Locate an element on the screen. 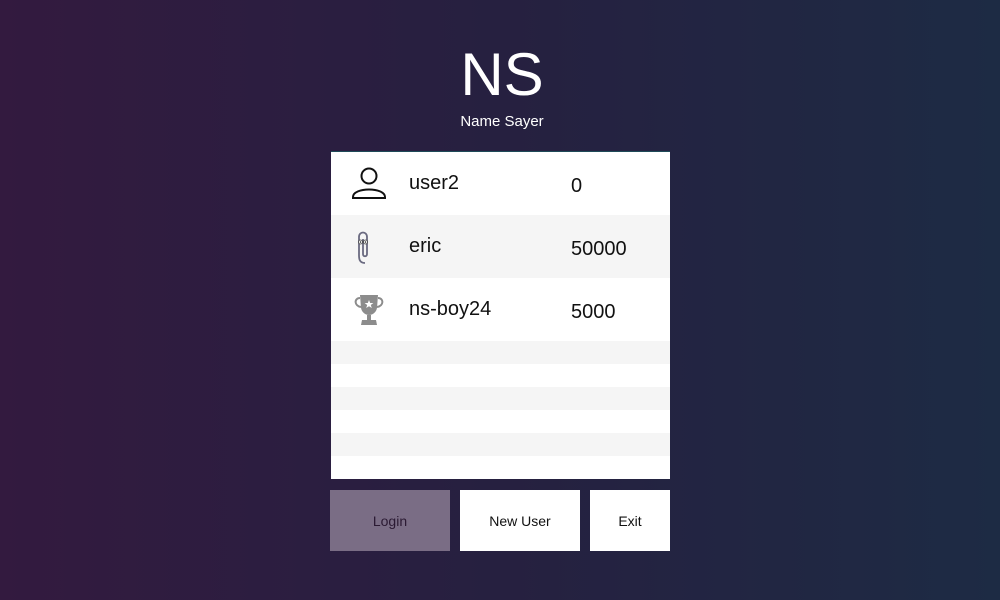  user-score: 5000 is located at coordinates (593, 312).